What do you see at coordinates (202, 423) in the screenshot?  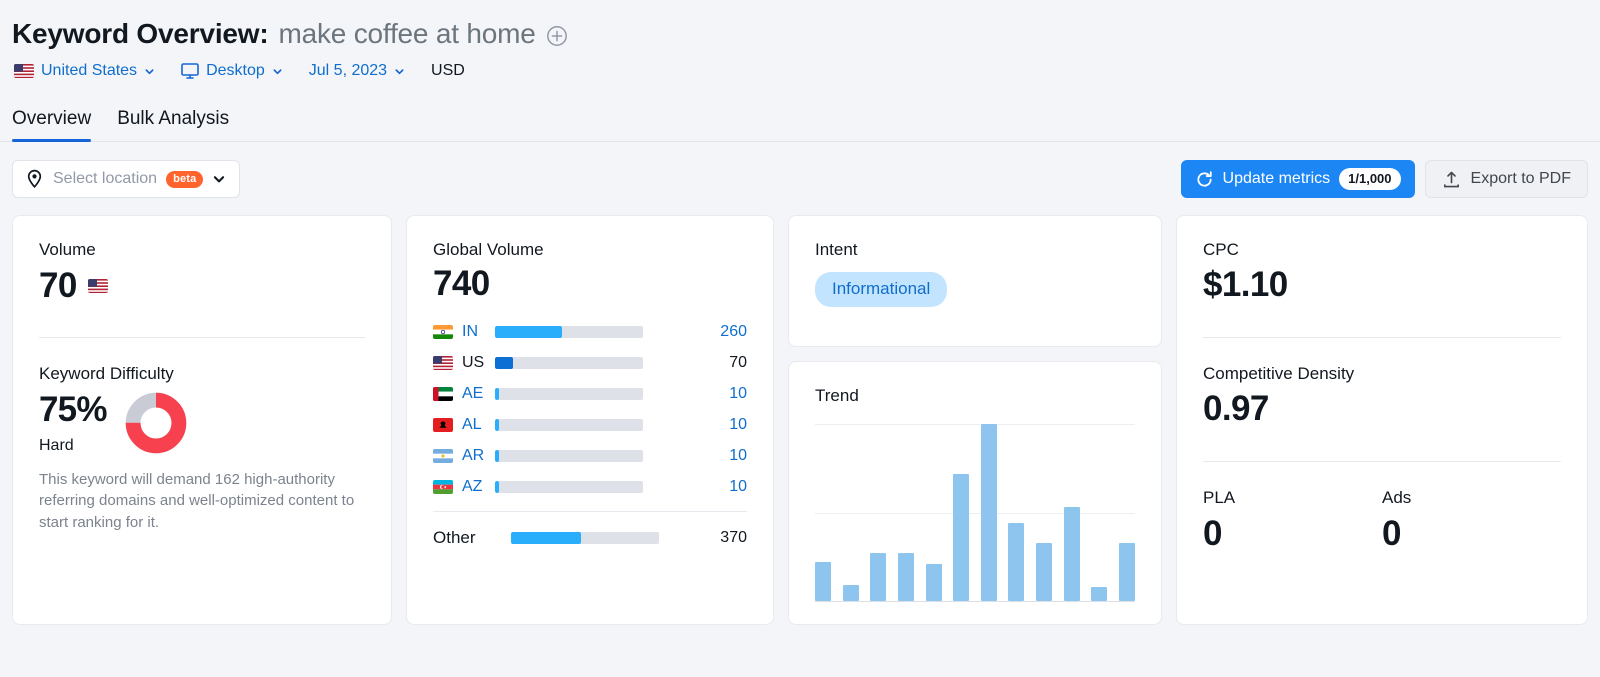 I see `keyword-difficulty-row: 75% Hard` at bounding box center [202, 423].